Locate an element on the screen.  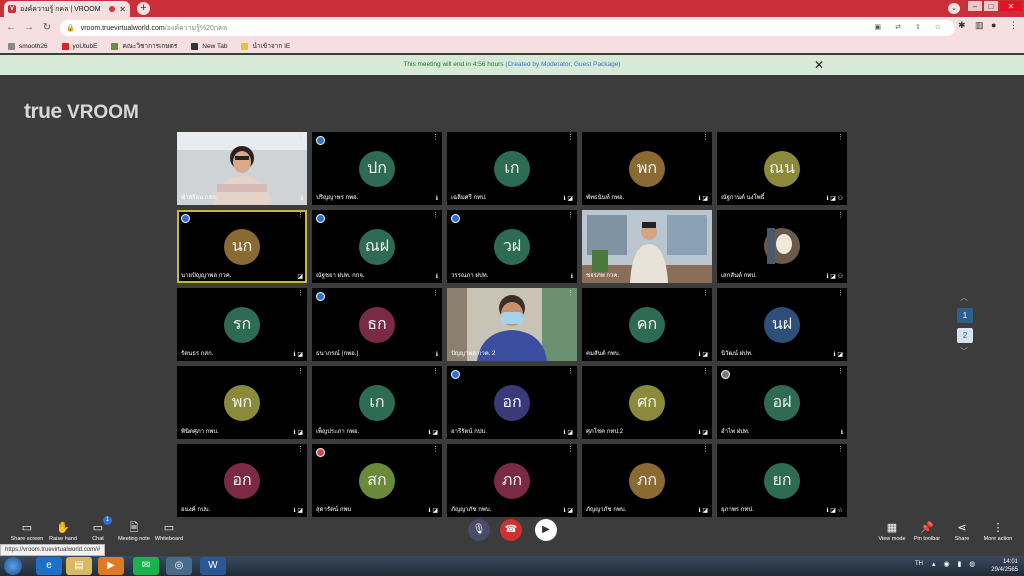
link-preview-status: https://vroom.truevirtualworld.com/# is located at coordinates (53, 550).